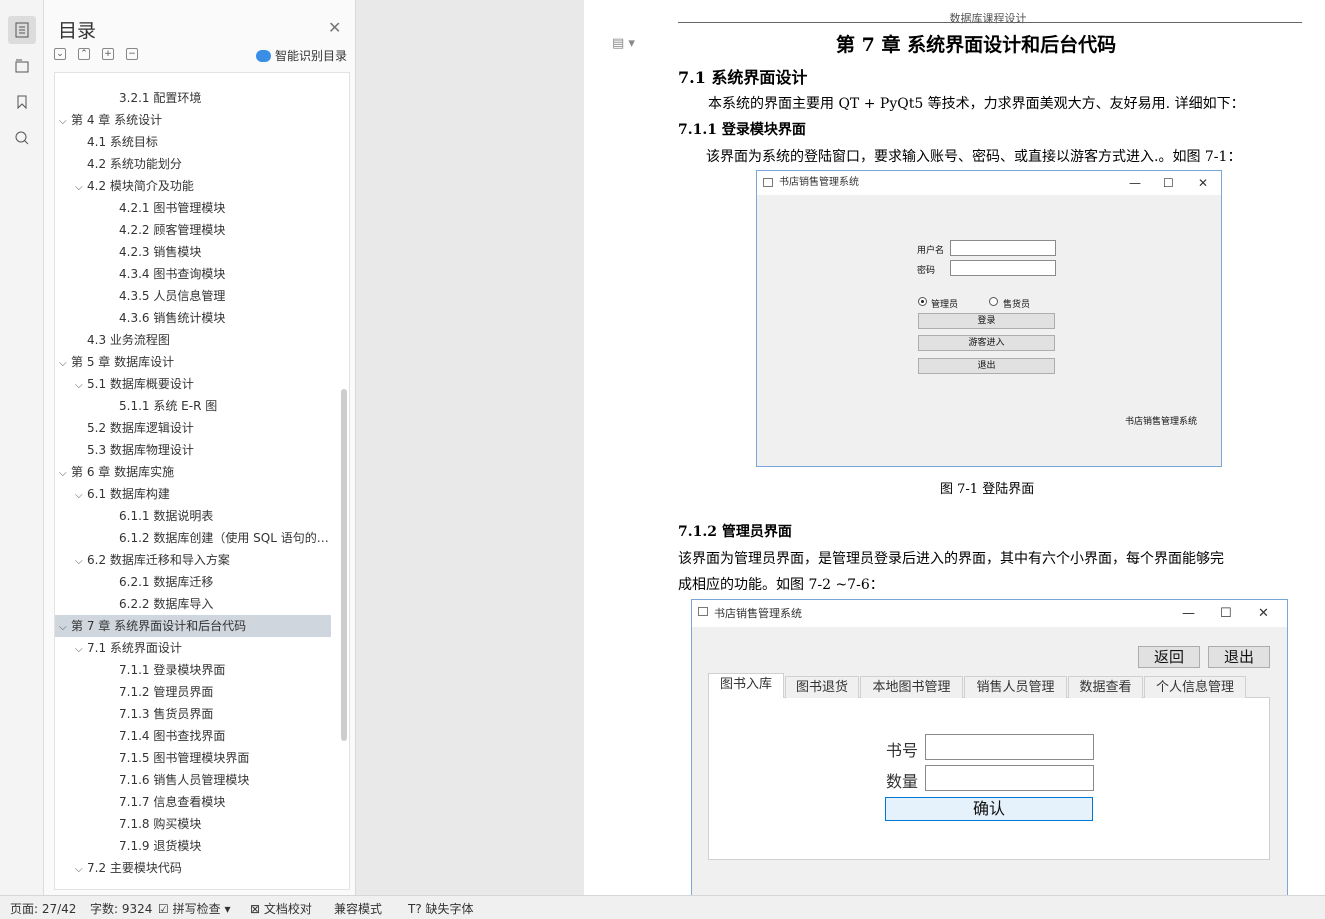 The height and width of the screenshot is (919, 1325). Describe the element at coordinates (193, 120) in the screenshot. I see `toc-item: ⌵ 第 4 章 系统设计` at that location.